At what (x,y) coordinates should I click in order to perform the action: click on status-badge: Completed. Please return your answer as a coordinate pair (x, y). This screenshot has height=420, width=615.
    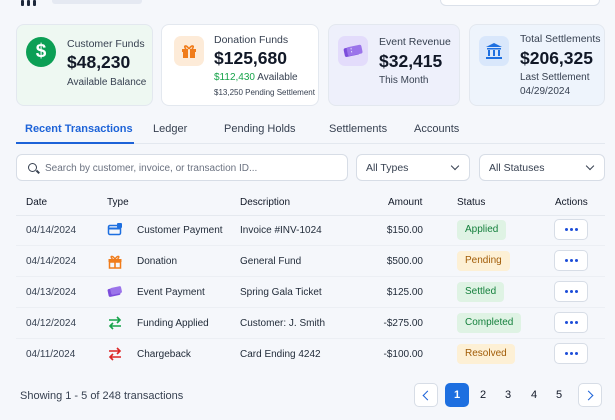
    Looking at the image, I should click on (489, 323).